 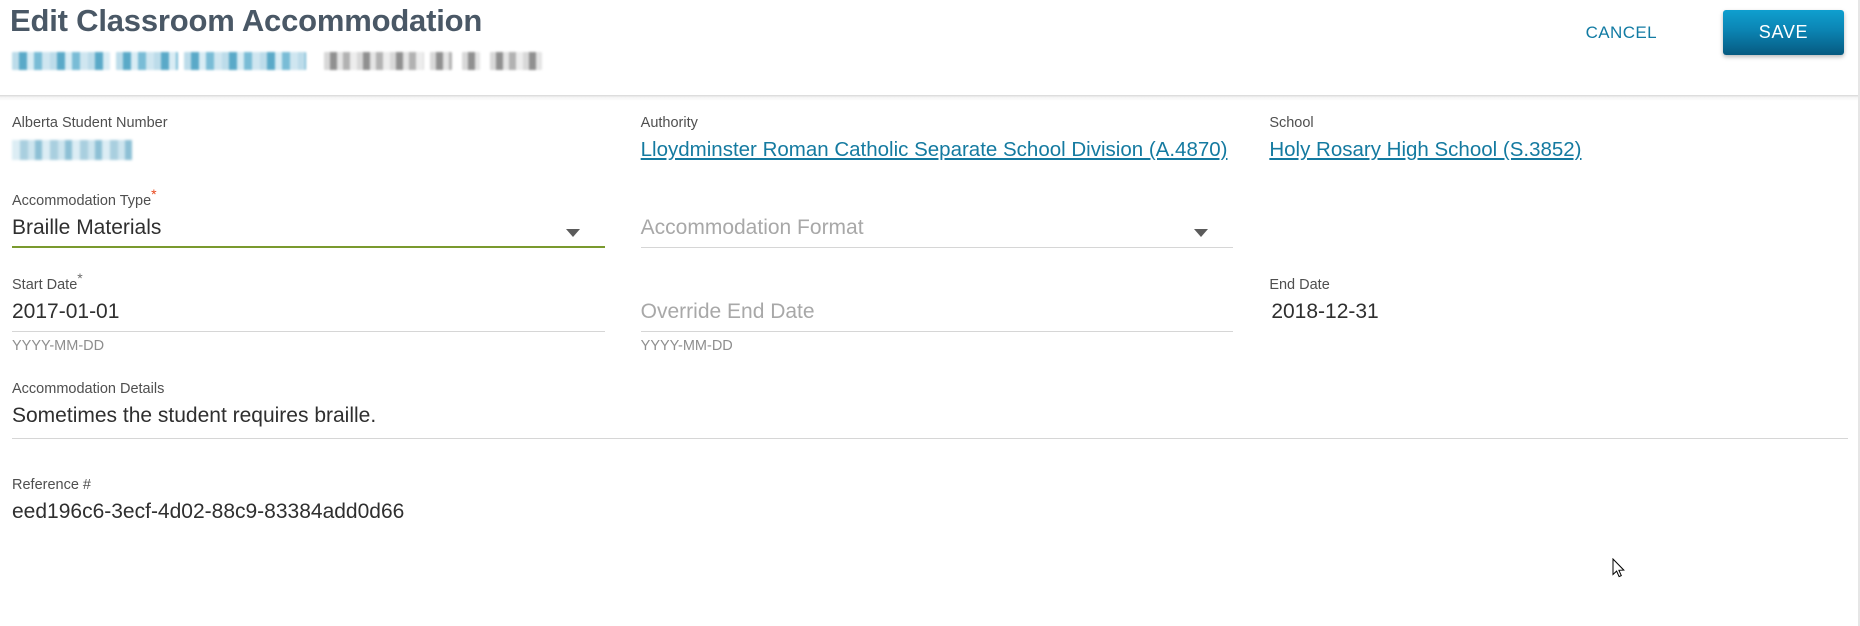 I want to click on accommodation-type-label-text: Accommodation Type, so click(x=82, y=201).